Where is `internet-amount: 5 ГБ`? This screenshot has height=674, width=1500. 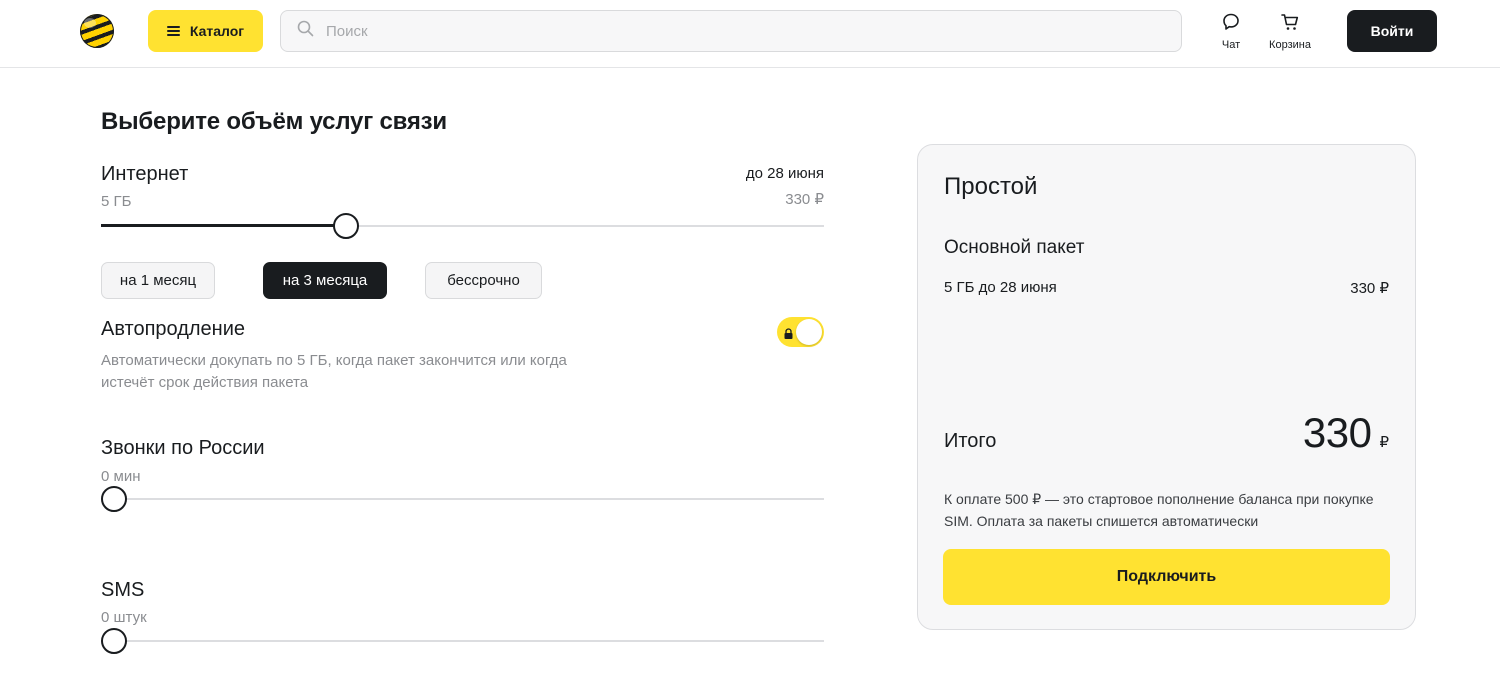 internet-amount: 5 ГБ is located at coordinates (116, 201).